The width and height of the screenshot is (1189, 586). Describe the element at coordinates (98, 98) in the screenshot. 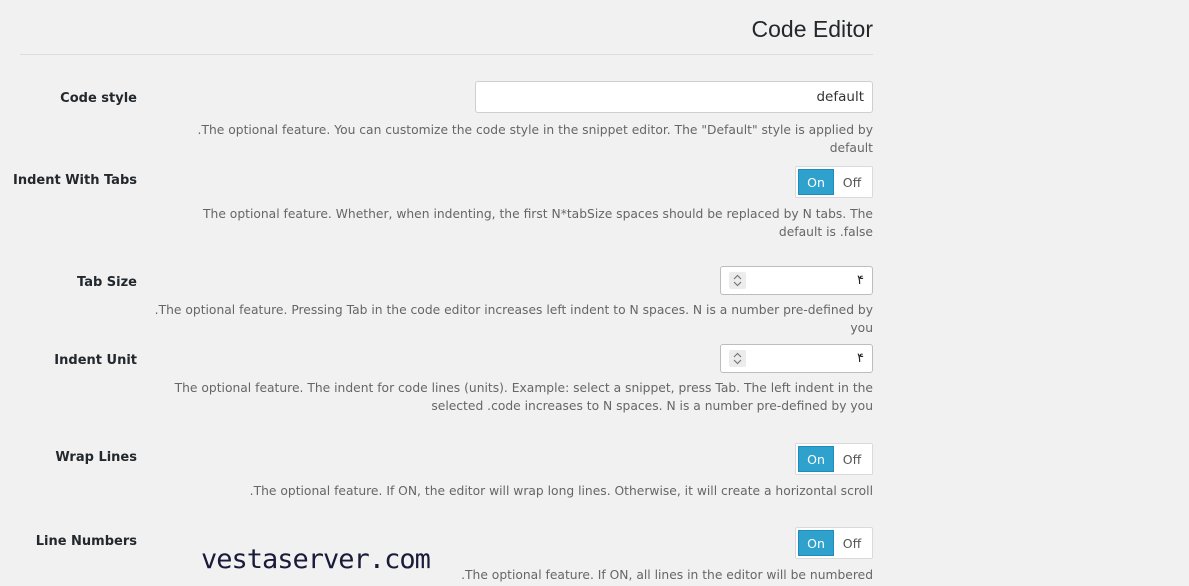

I see `code-style-label: Code style` at that location.